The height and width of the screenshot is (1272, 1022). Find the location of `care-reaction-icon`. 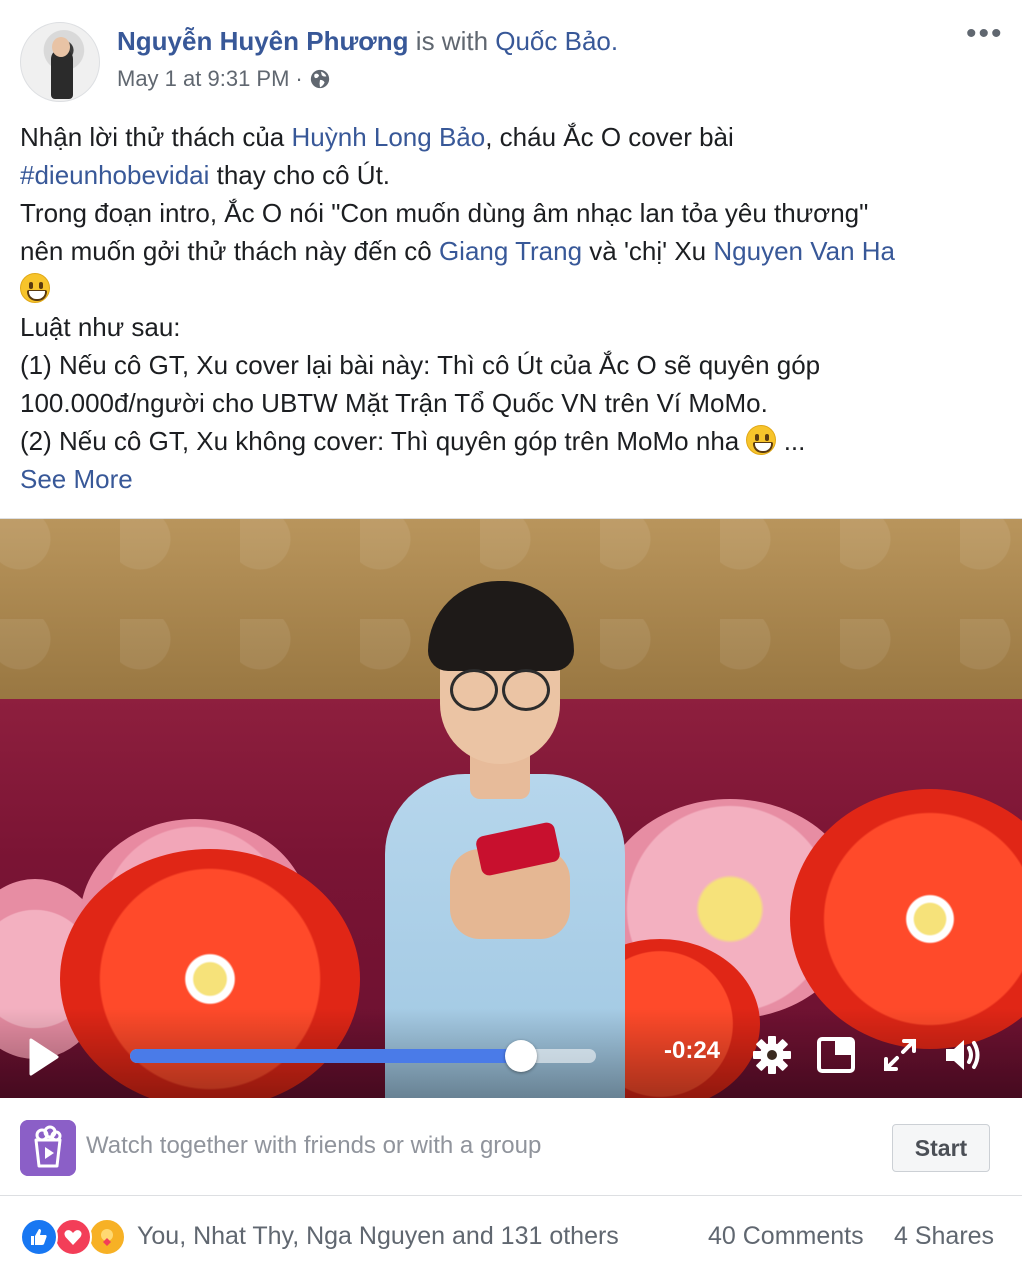

care-reaction-icon is located at coordinates (107, 1237).